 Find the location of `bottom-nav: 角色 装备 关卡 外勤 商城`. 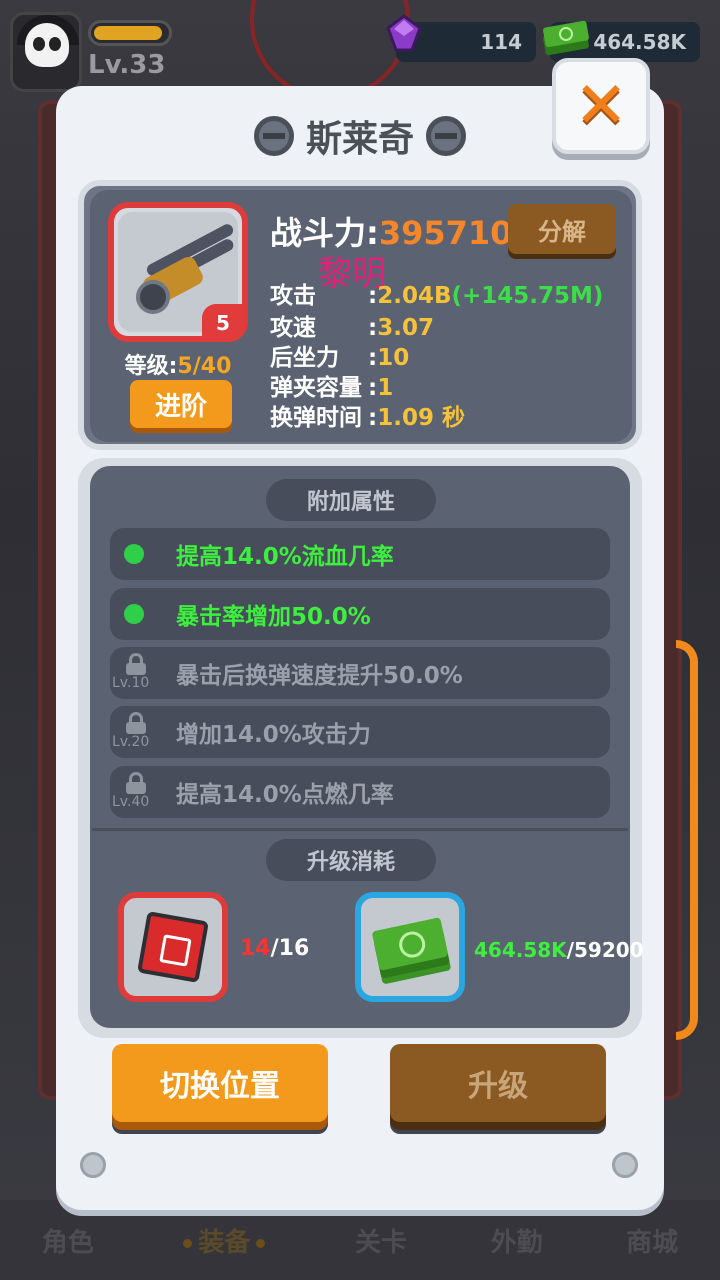

bottom-nav: 角色 装备 关卡 外勤 商城 is located at coordinates (360, 1240).